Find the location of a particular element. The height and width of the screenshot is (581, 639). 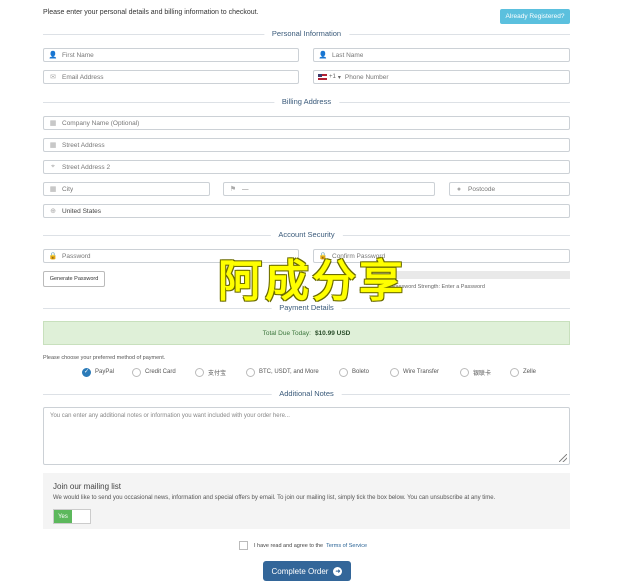

mailing-list-heading: Join our mailing list is located at coordinates (87, 486).